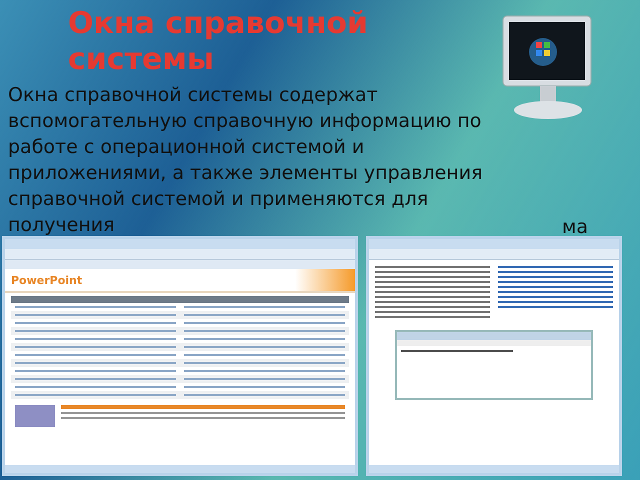 This screenshot has width=640, height=480. I want to click on covered-text-fragment: ма, so click(575, 227).